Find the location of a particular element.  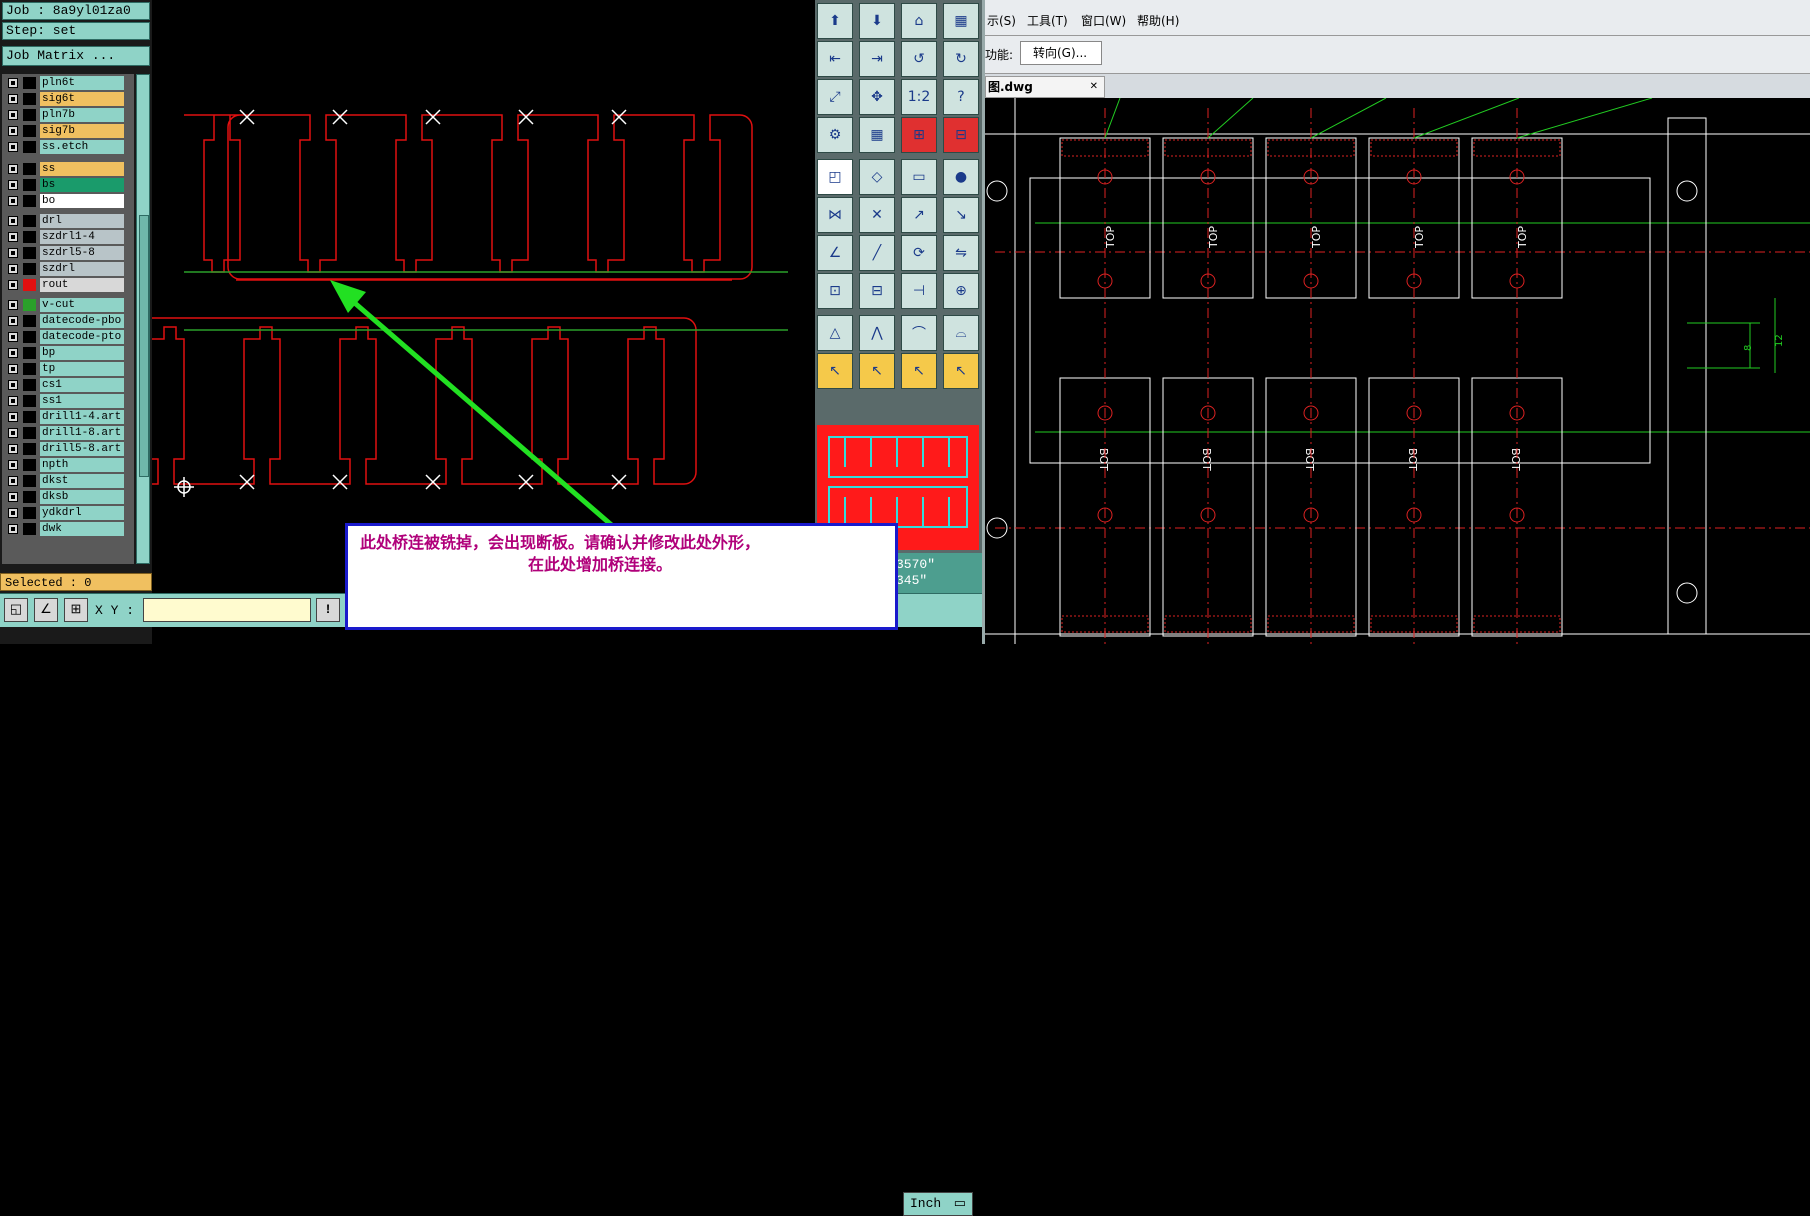

layer-row-sig6t: sig6t is located at coordinates (64, 99).